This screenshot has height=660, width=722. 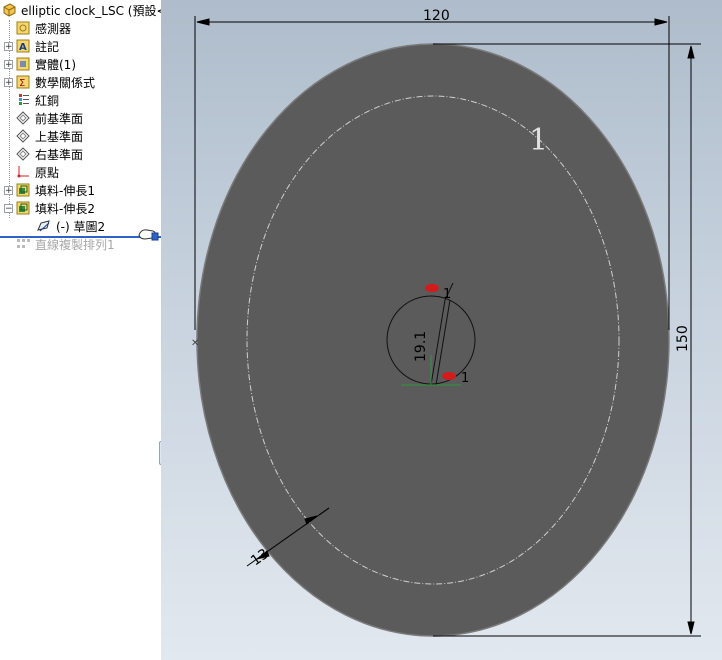 I want to click on tree-item-3: + Σ 數學關係式, so click(x=49, y=82).